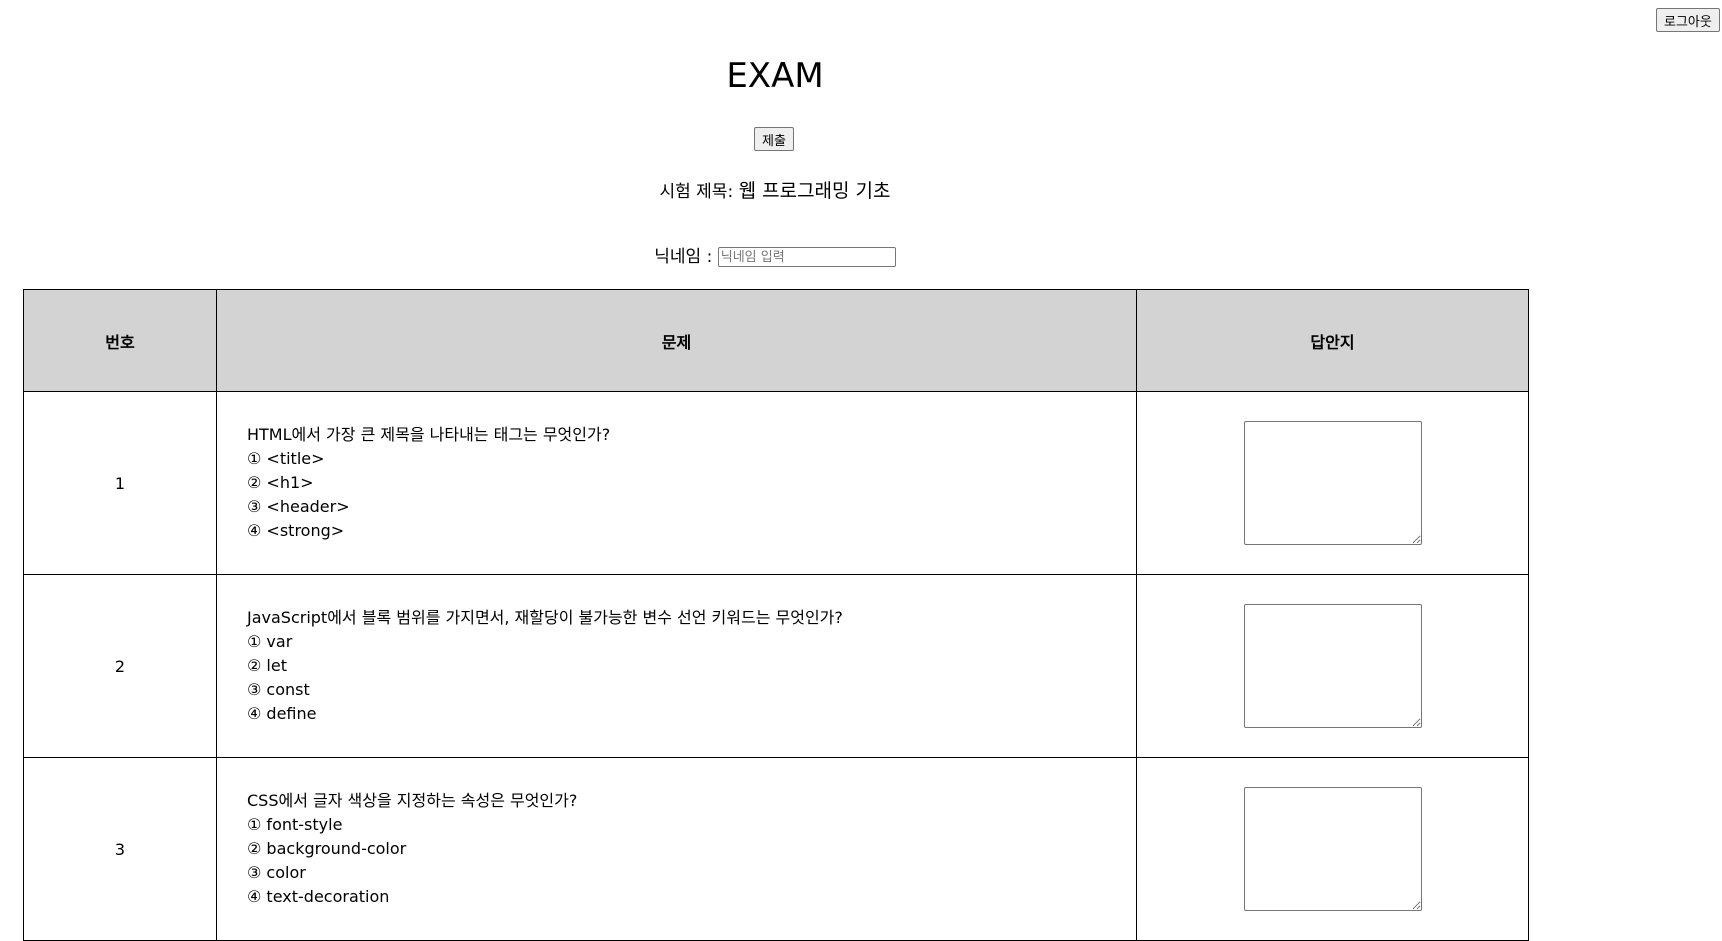  Describe the element at coordinates (282, 713) in the screenshot. I see `option-4: ④ define` at that location.